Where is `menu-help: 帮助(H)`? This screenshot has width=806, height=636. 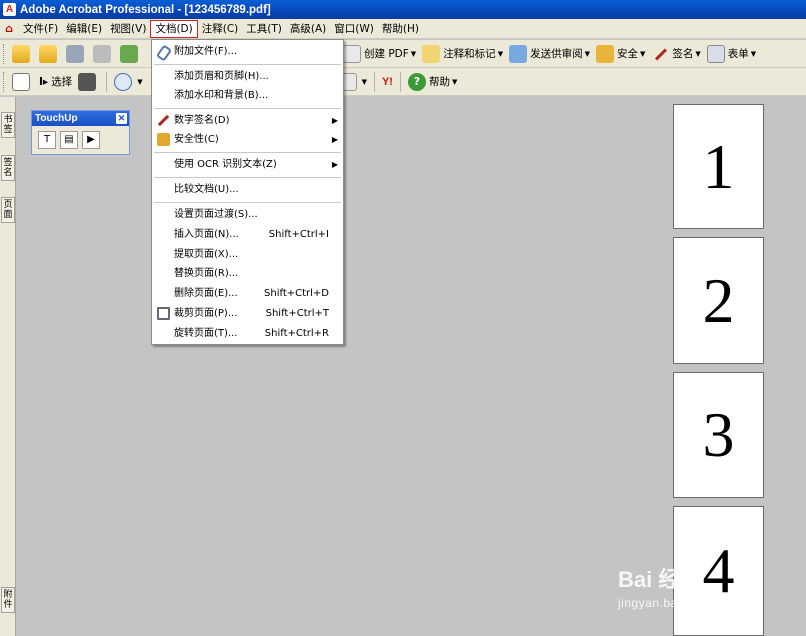 menu-help: 帮助(H) is located at coordinates (400, 29).